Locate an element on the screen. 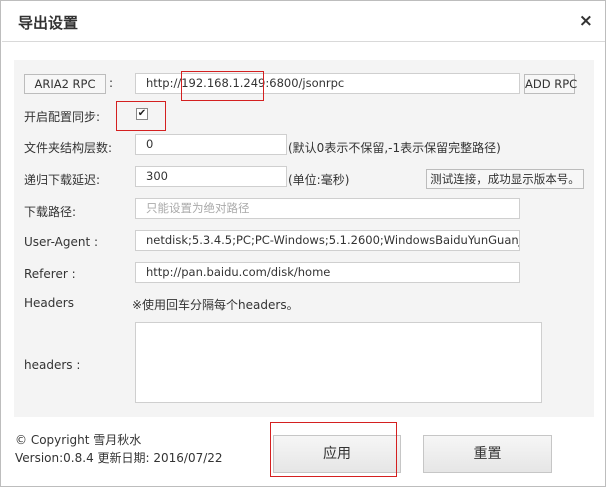 Image resolution: width=606 pixels, height=487 pixels. download-path-label: 下载路径: is located at coordinates (50, 212).